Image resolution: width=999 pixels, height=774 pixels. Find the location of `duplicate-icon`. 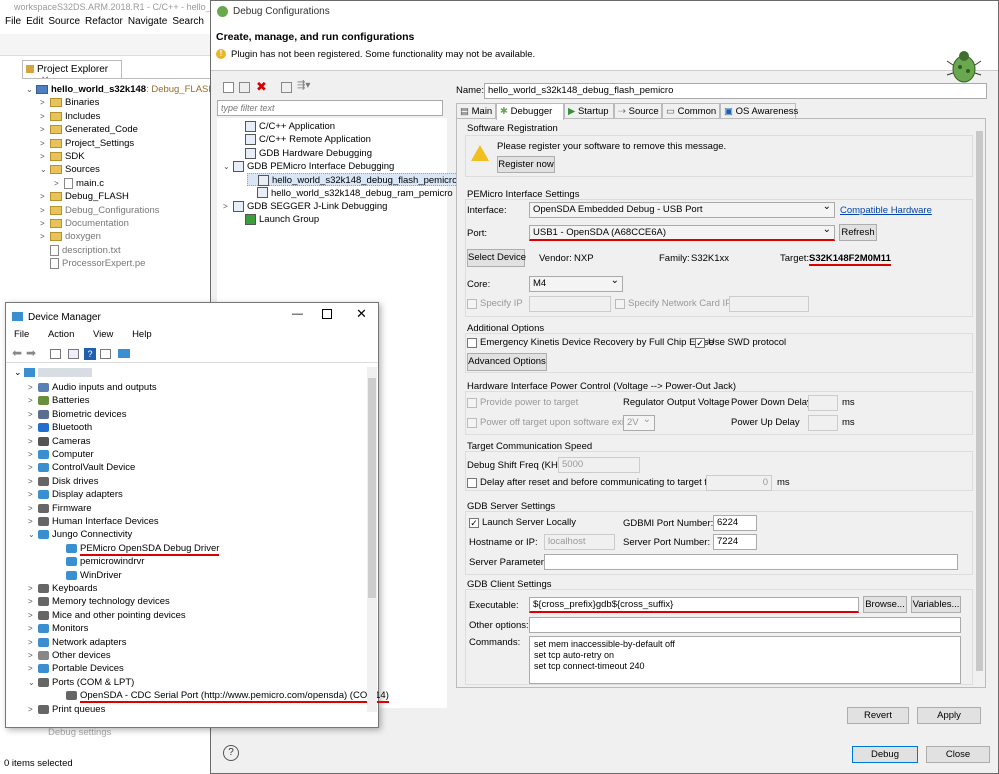

duplicate-icon is located at coordinates (244, 87).